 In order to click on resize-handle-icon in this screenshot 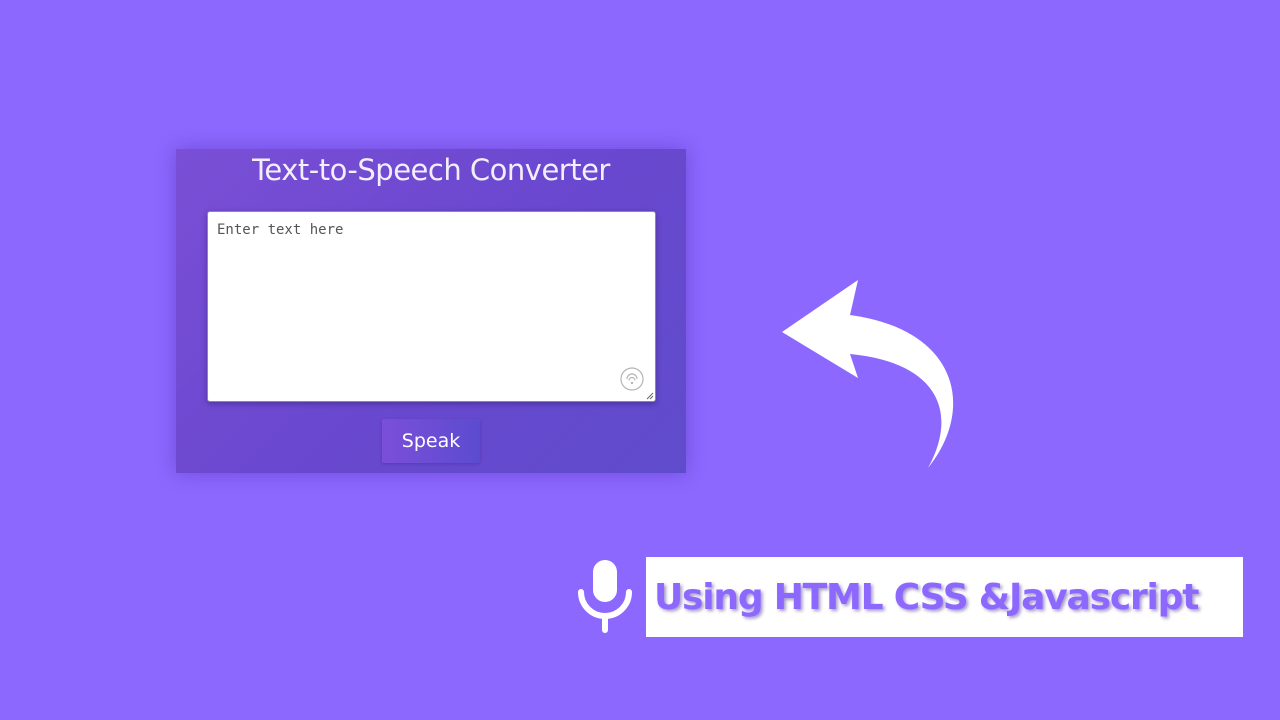, I will do `click(650, 396)`.